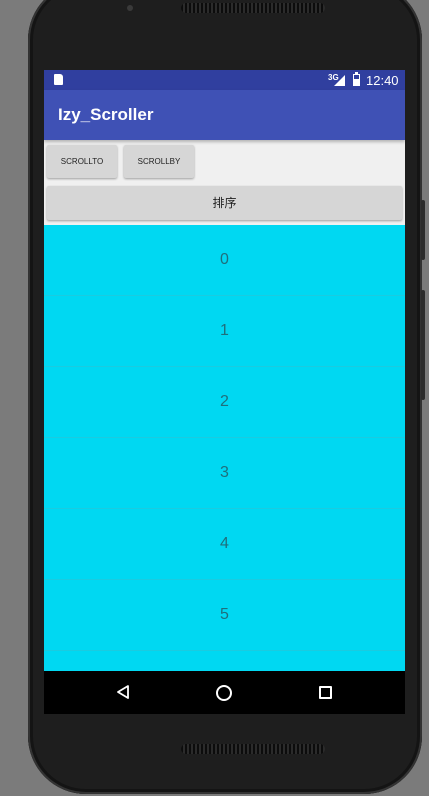 The image size is (429, 796). Describe the element at coordinates (253, 749) in the screenshot. I see `bottom-speaker-grille` at that location.